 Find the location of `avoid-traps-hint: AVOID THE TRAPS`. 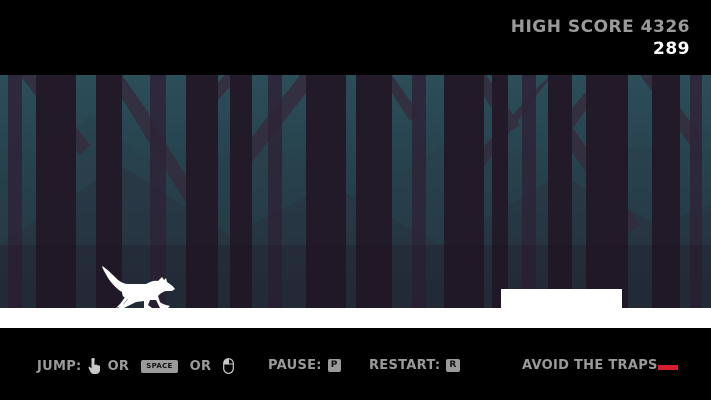

avoid-traps-hint: AVOID THE TRAPS is located at coordinates (590, 365).